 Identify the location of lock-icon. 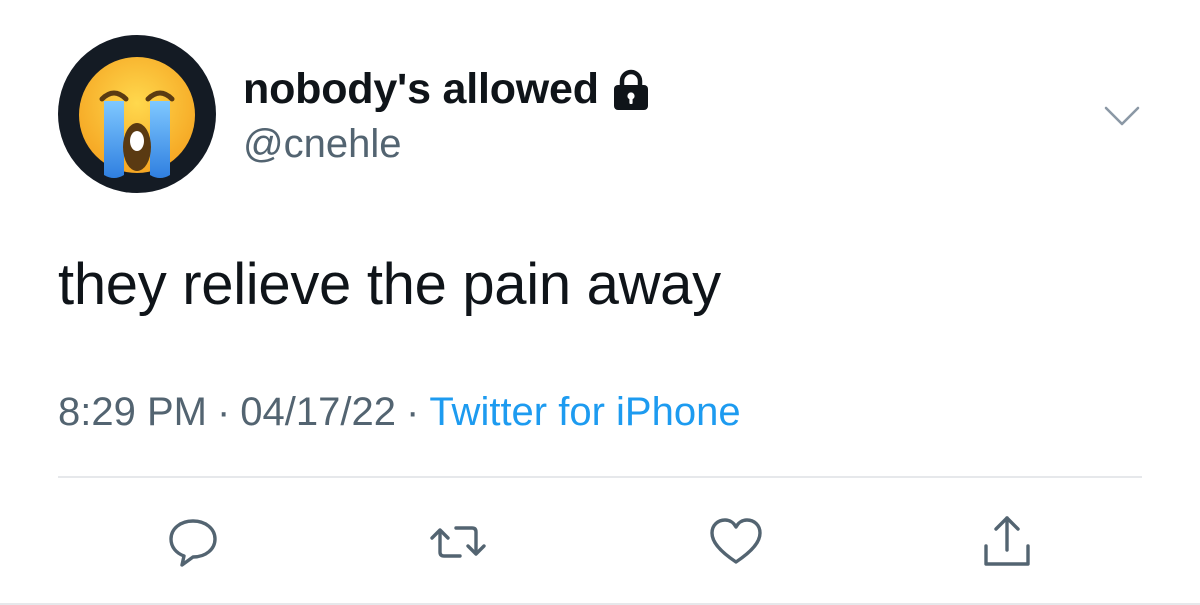
(631, 90).